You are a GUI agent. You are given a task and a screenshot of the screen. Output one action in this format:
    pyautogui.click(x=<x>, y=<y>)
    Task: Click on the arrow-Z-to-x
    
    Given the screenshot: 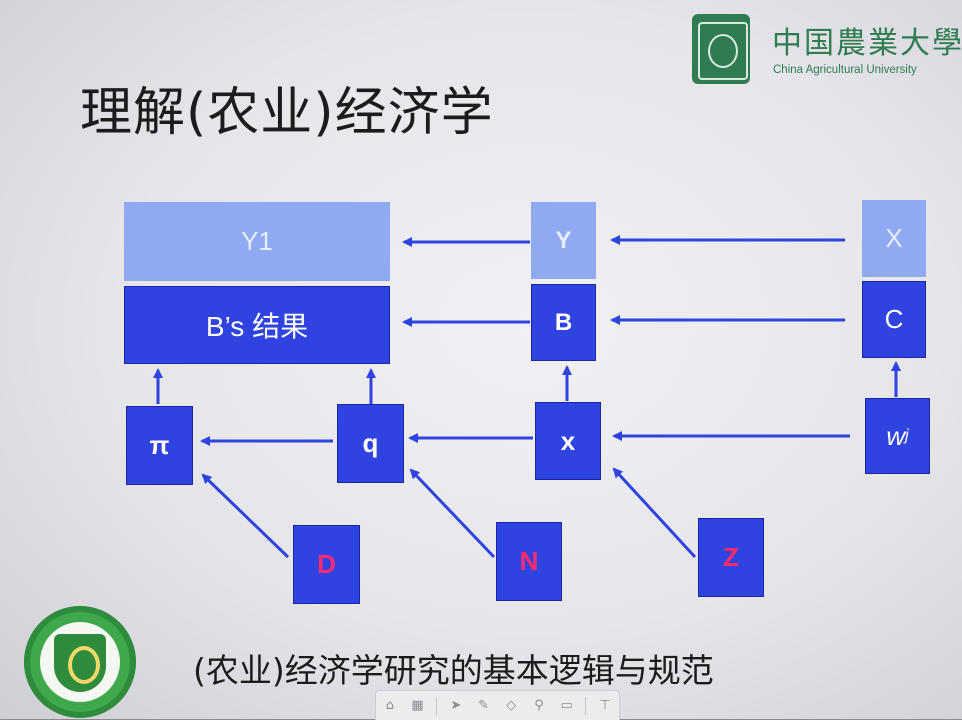 What is the action you would take?
    pyautogui.click(x=654, y=513)
    